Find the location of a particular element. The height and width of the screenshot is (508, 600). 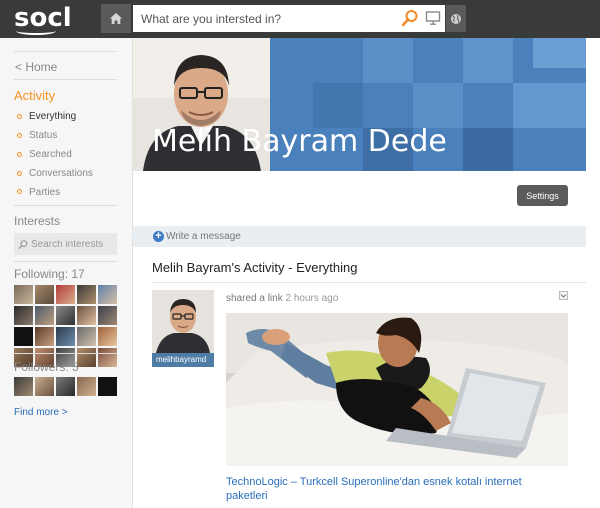

nav-item-label: Conversations is located at coordinates (61, 173).